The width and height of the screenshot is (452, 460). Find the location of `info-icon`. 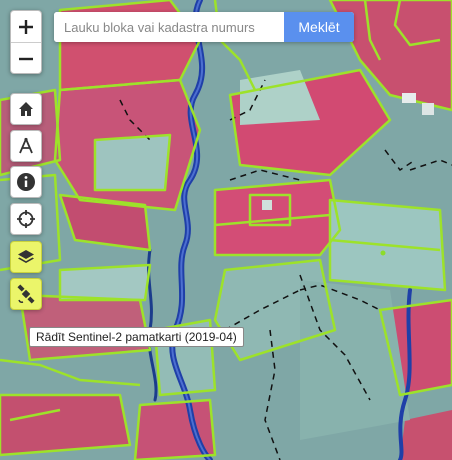

info-icon is located at coordinates (26, 182).